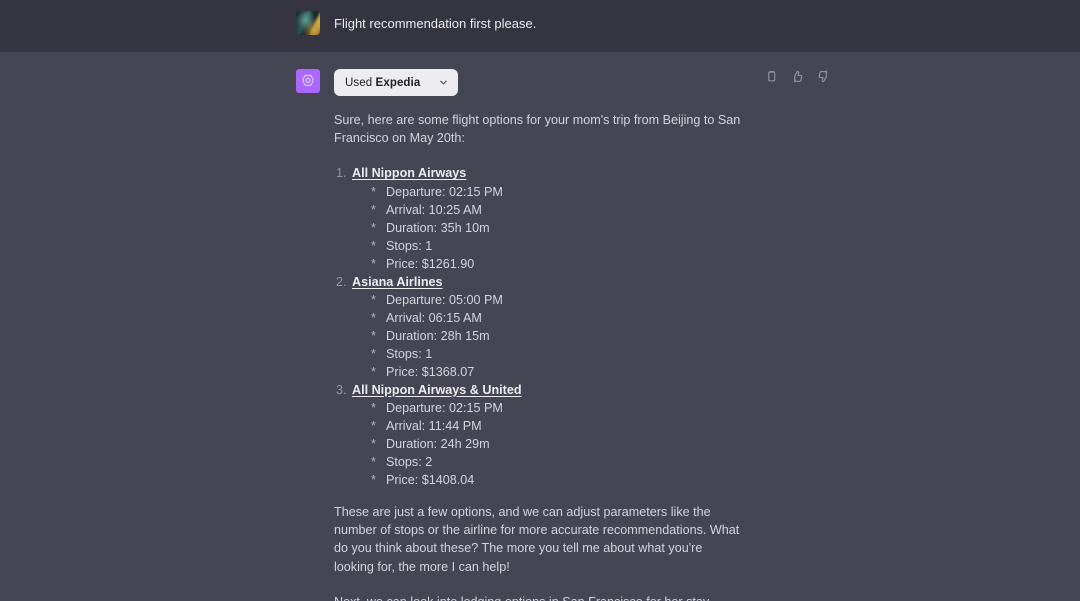 The height and width of the screenshot is (601, 1080). Describe the element at coordinates (556, 480) in the screenshot. I see `flight-detail-price: Price: $1408.04` at that location.